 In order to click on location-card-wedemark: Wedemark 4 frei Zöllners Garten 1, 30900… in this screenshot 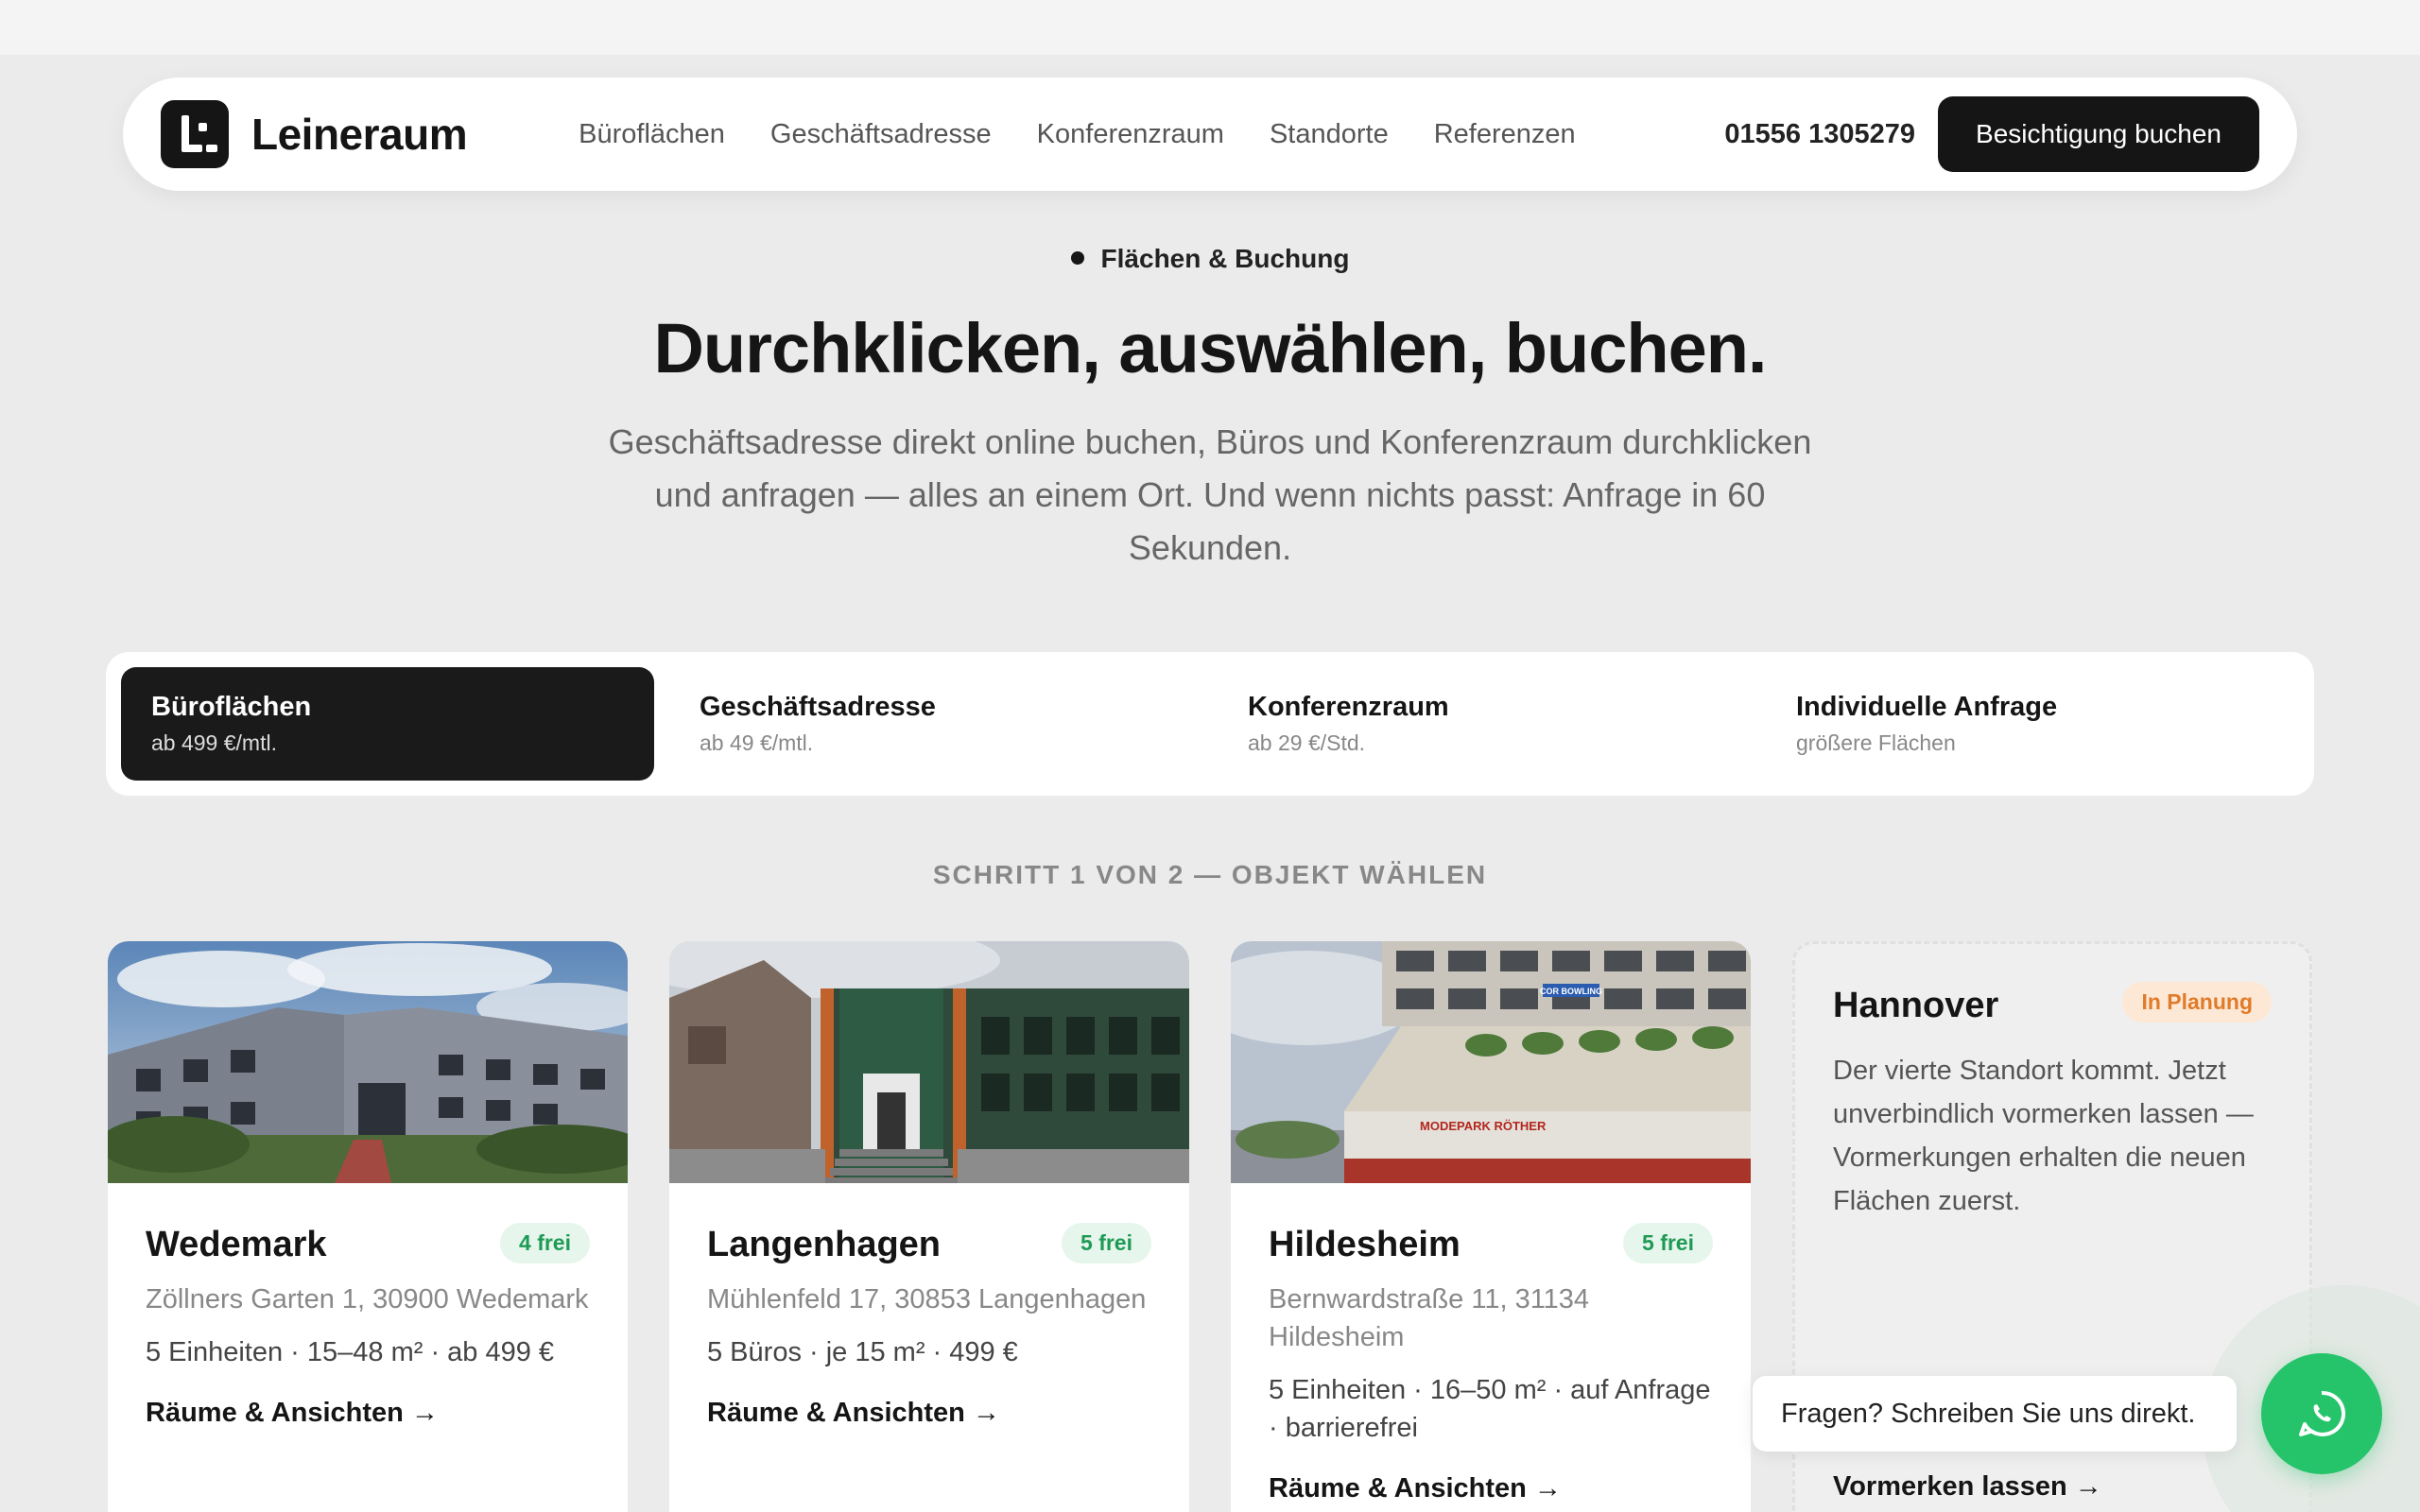, I will do `click(368, 1226)`.